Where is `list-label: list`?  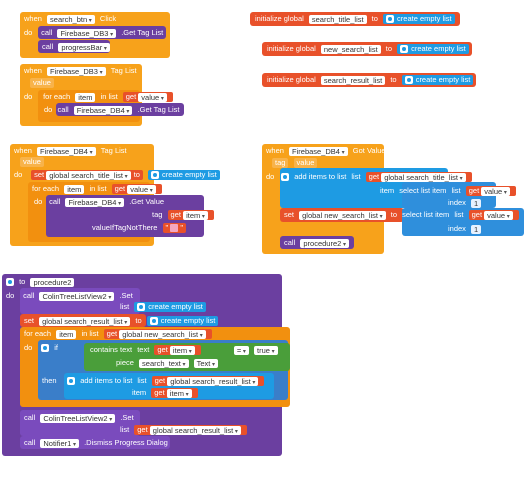
list-label: list is located at coordinates (125, 430).